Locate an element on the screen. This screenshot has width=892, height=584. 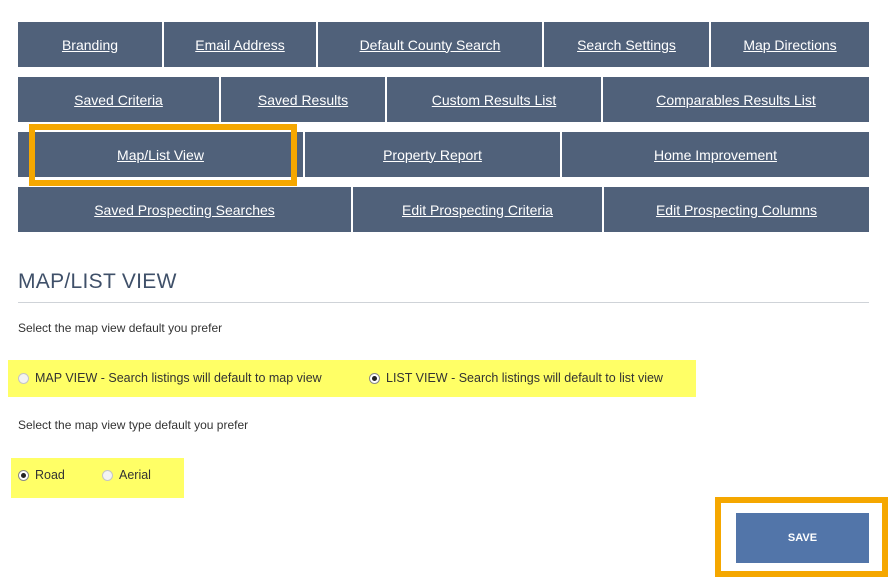
aerial-radio is located at coordinates (107, 475).